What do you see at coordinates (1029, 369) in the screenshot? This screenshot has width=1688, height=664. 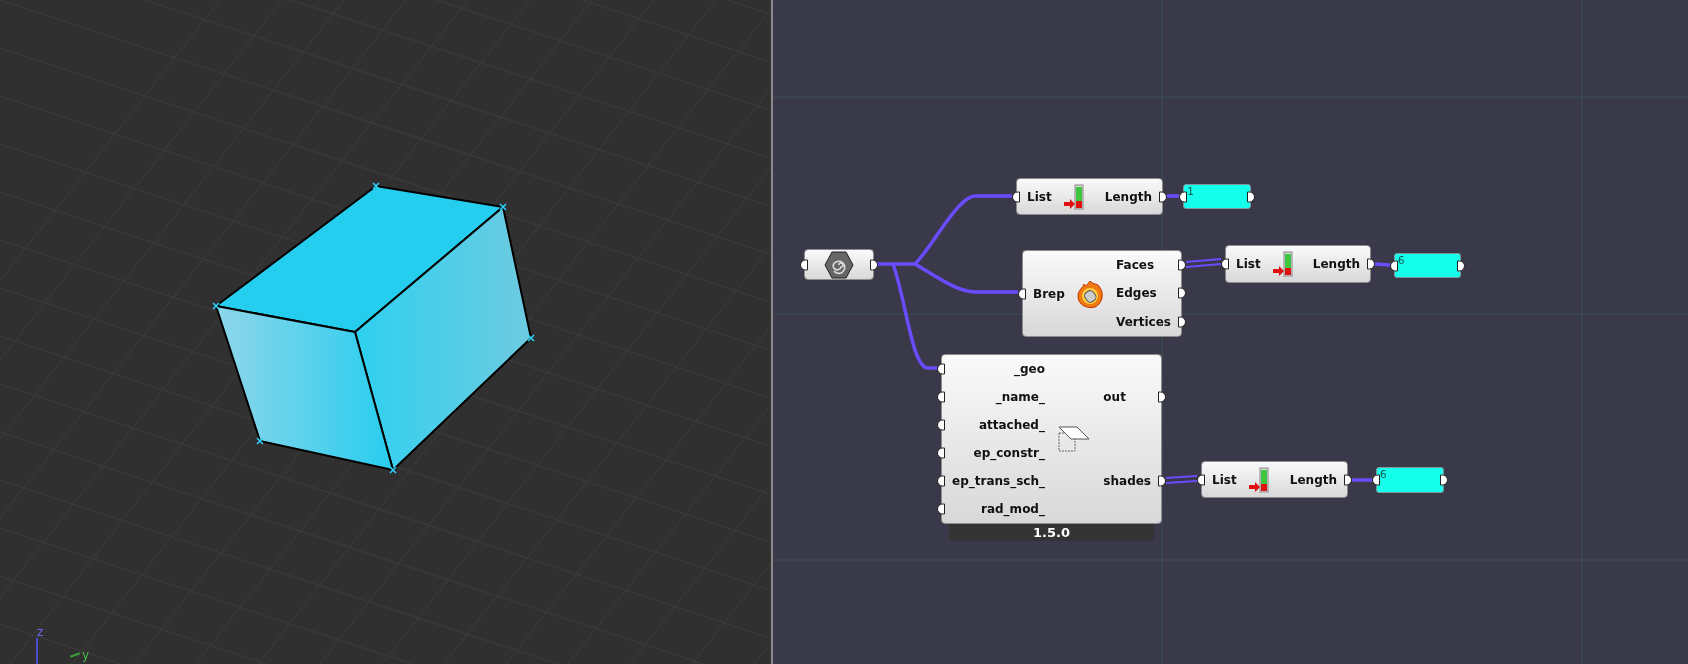 I see `input-label: _geo` at bounding box center [1029, 369].